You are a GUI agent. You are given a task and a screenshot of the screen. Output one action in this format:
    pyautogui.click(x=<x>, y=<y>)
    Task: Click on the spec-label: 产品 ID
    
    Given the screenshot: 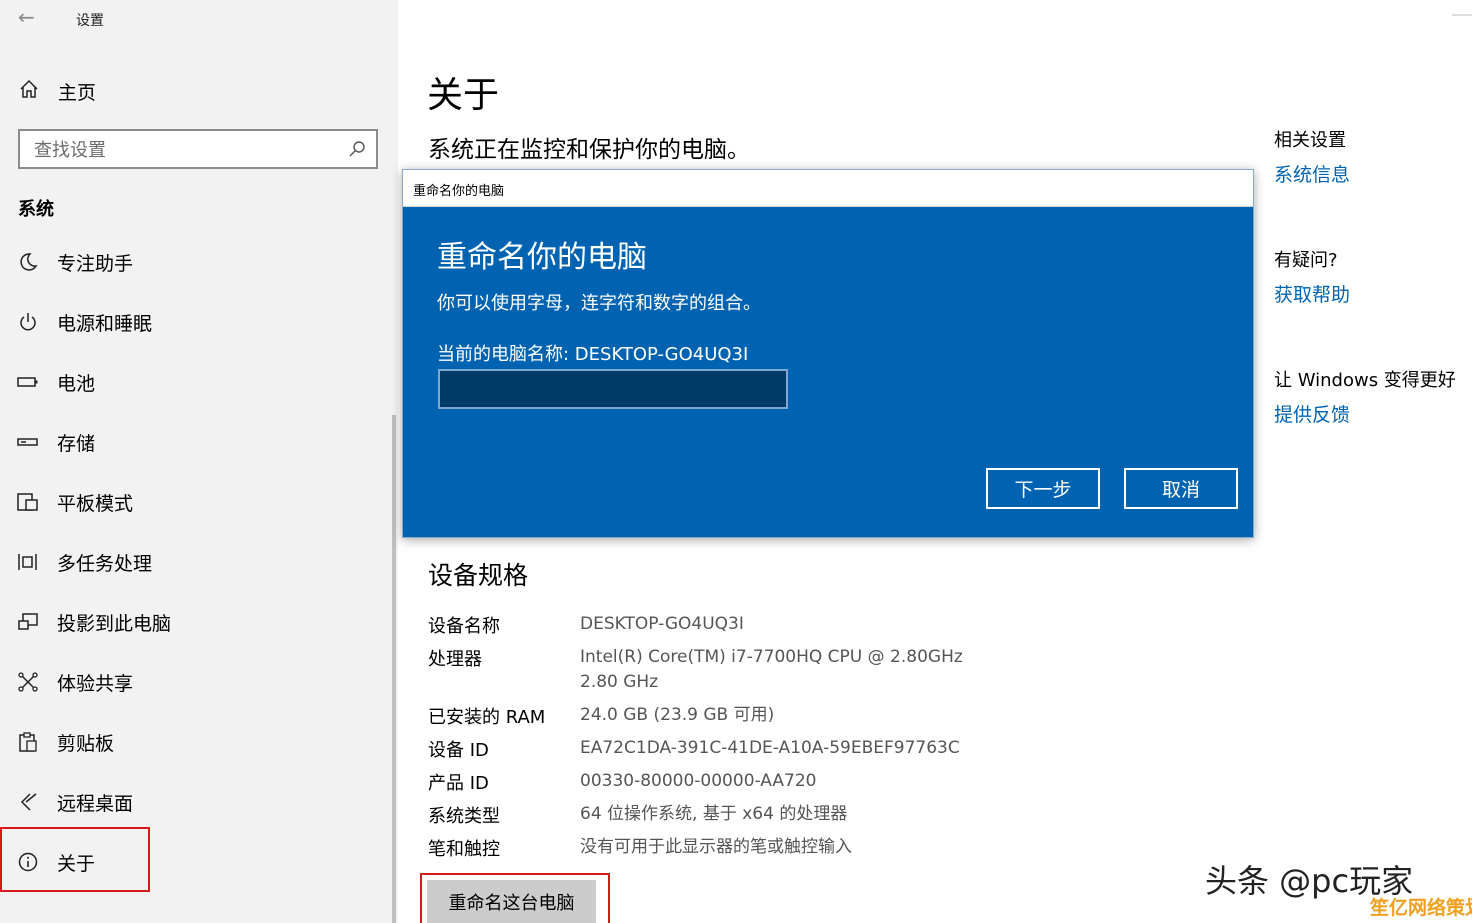 What is the action you would take?
    pyautogui.click(x=458, y=783)
    